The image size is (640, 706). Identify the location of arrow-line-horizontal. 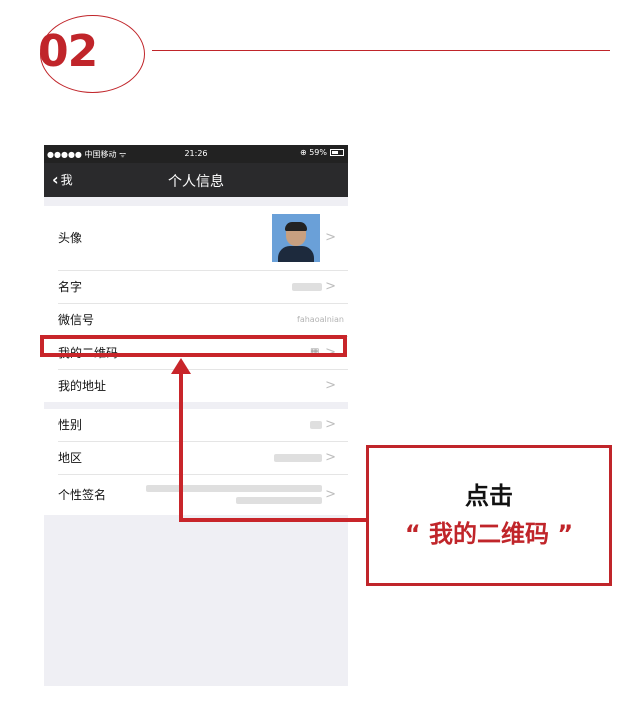
(273, 520).